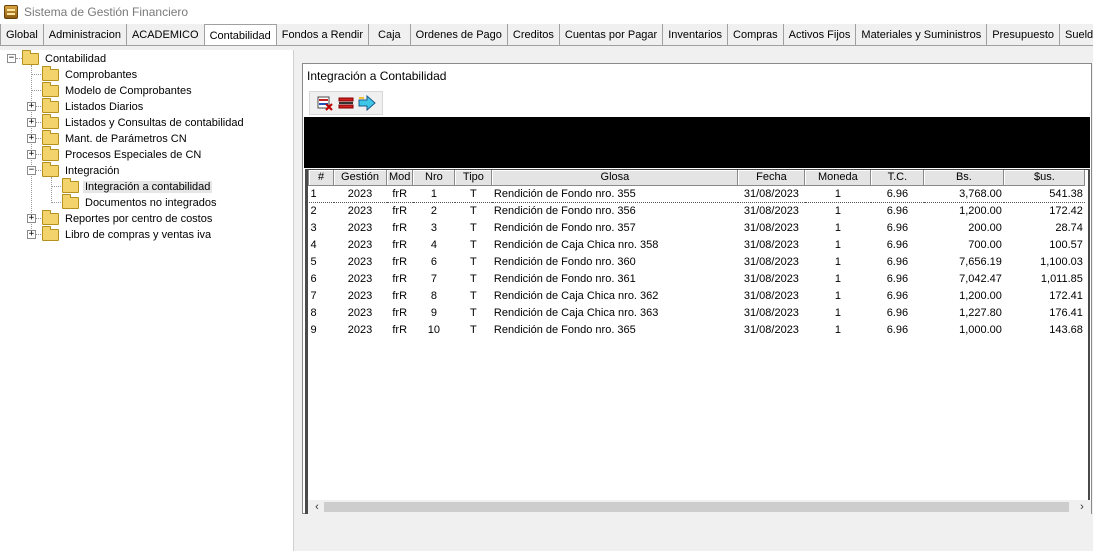 This screenshot has width=1093, height=551. What do you see at coordinates (820, 34) in the screenshot?
I see `tab-activos-fijos: Activos Fijos` at bounding box center [820, 34].